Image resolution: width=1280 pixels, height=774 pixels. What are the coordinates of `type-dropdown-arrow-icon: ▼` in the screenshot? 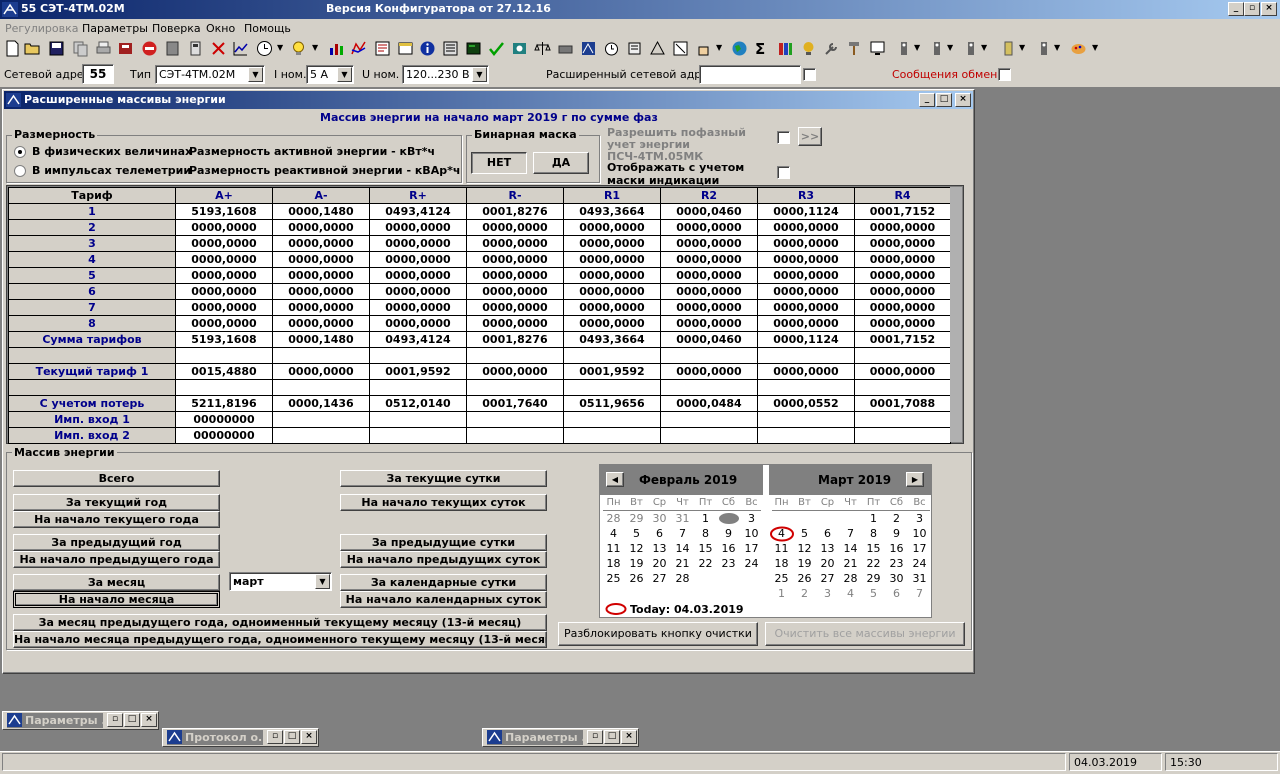 It's located at (255, 74).